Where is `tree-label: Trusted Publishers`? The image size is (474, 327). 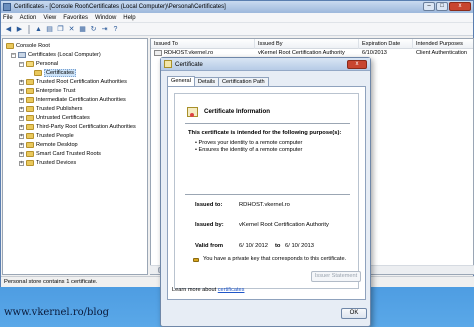 tree-label: Trusted Publishers is located at coordinates (59, 109).